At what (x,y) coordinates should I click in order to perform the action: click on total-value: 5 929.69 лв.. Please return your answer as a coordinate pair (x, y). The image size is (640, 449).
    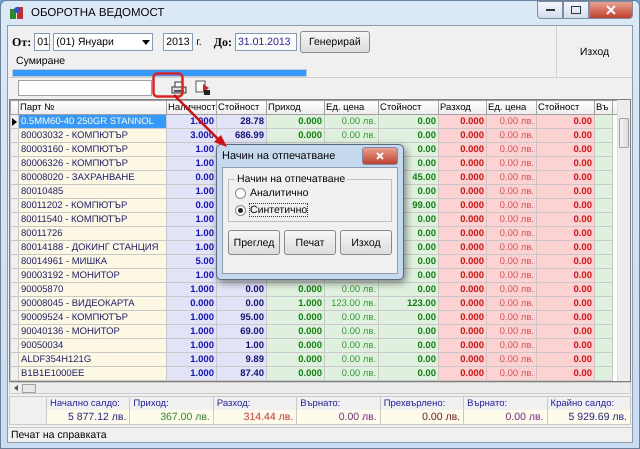
    Looking at the image, I should click on (589, 417).